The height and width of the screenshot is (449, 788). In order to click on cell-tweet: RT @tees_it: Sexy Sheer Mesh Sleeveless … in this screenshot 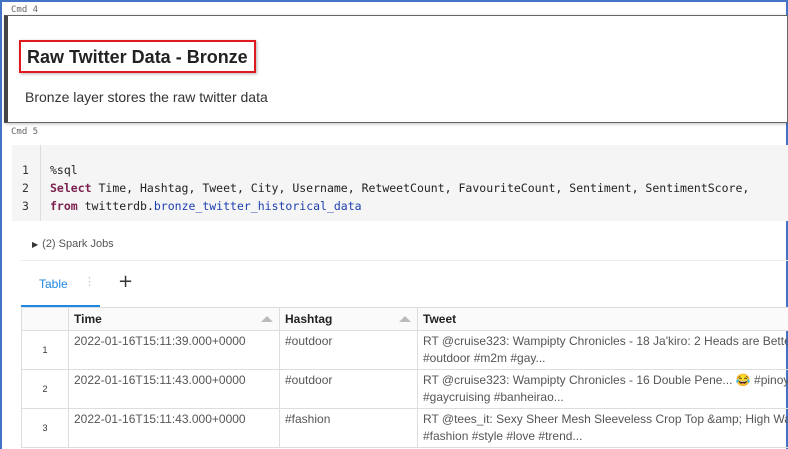, I will do `click(602, 428)`.